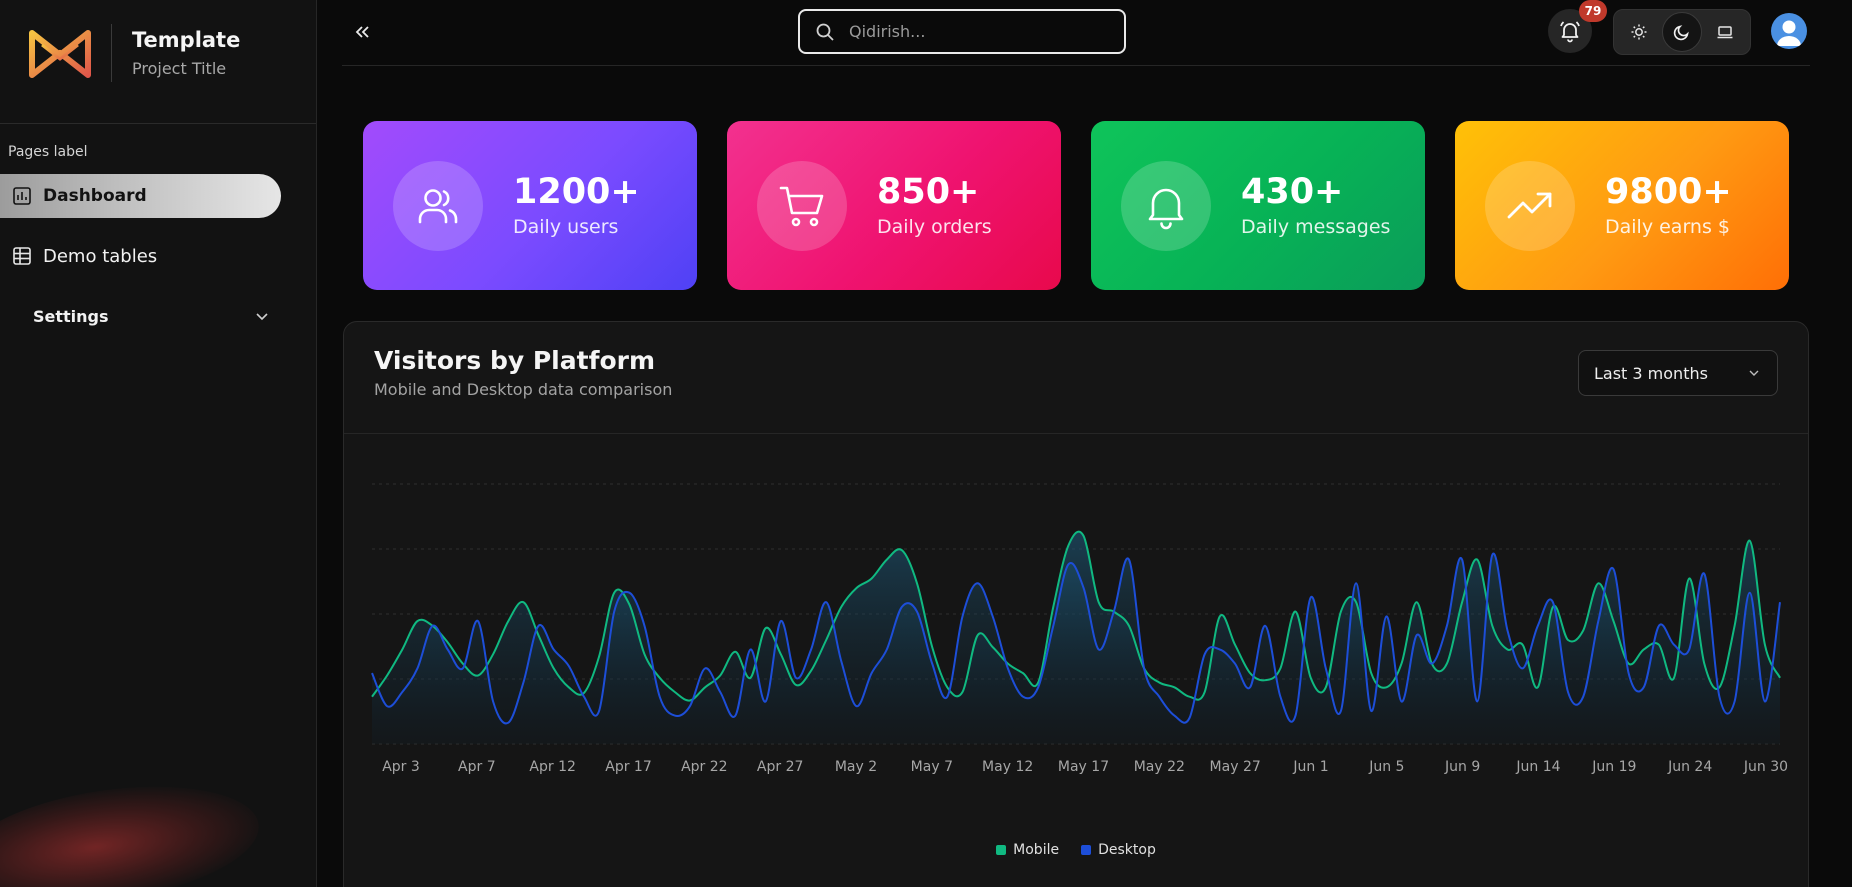 This screenshot has width=1852, height=887. What do you see at coordinates (100, 256) in the screenshot?
I see `sidebar-item-label: Demo tables` at bounding box center [100, 256].